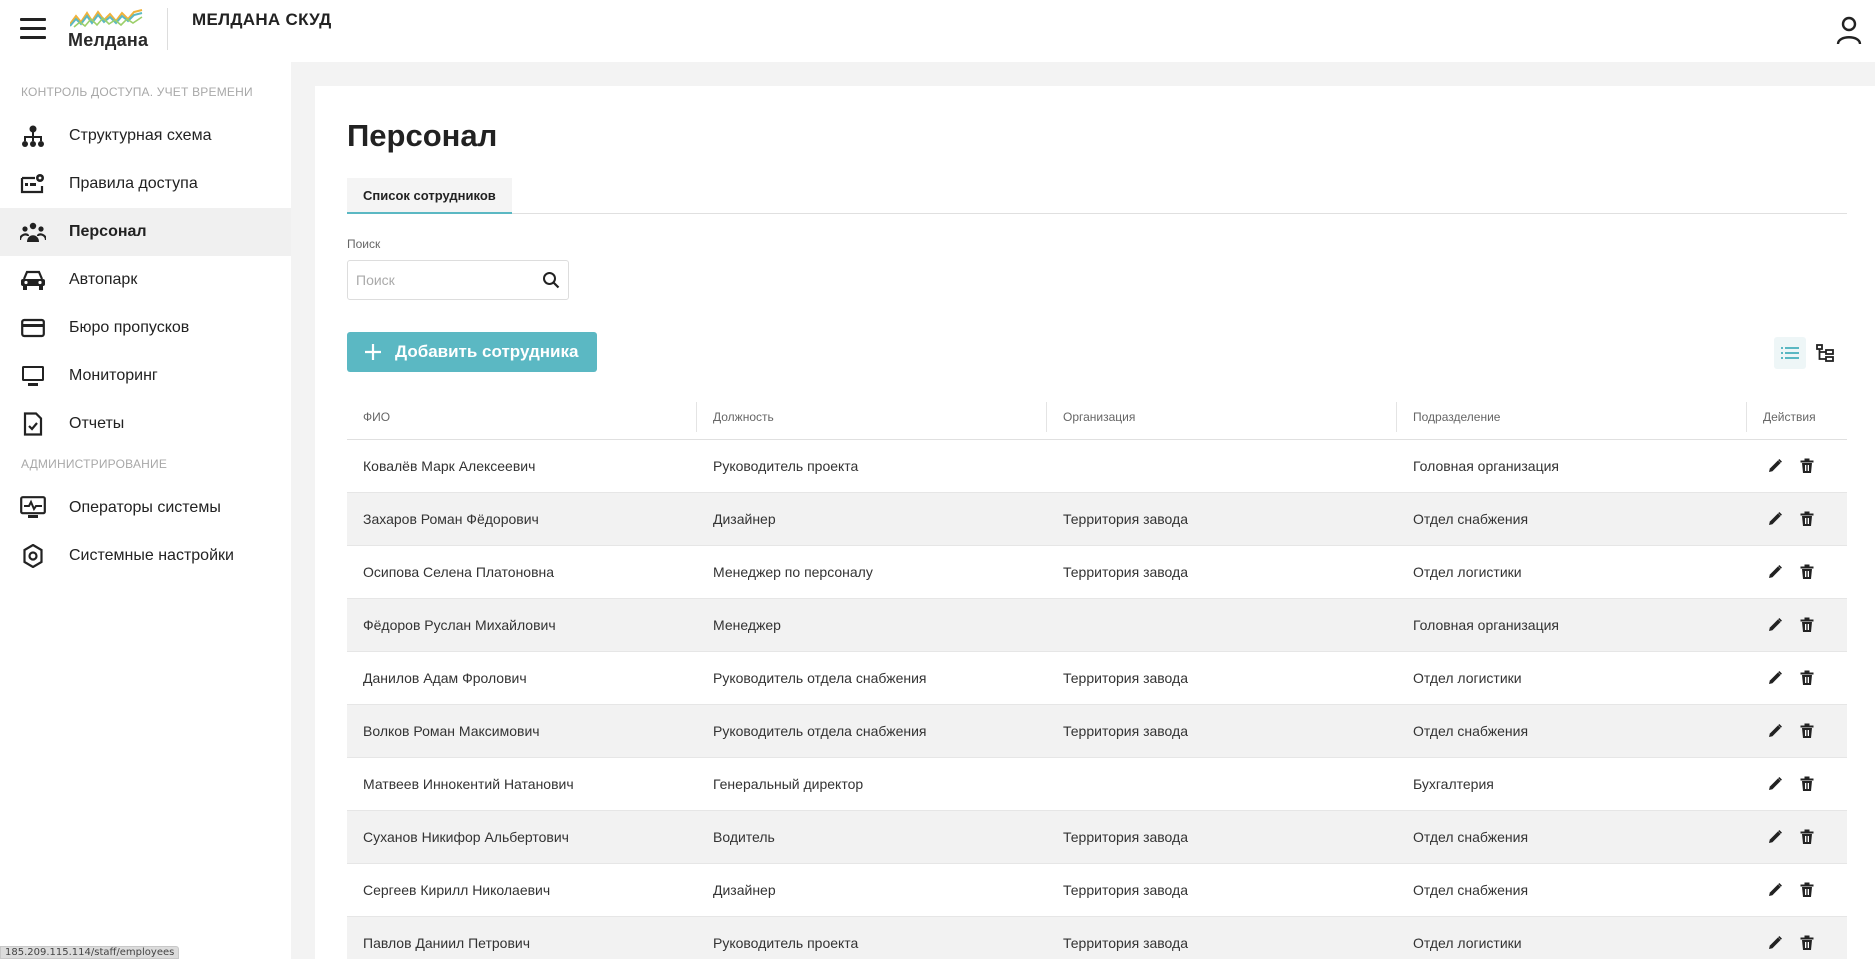  Describe the element at coordinates (449, 466) in the screenshot. I see `table-cell: Ковалёв Марк Алексеевич` at that location.